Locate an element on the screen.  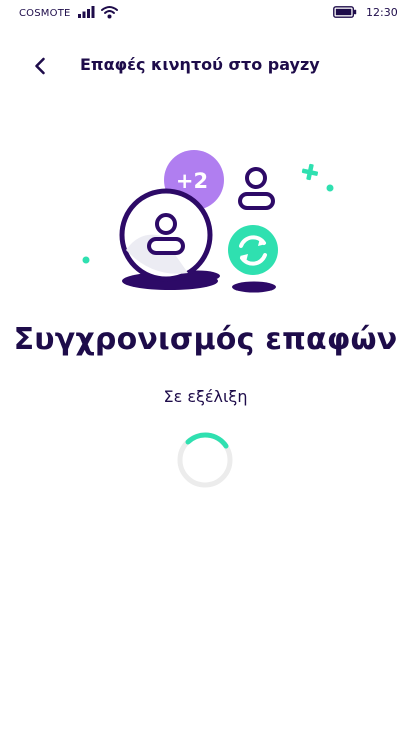
contact-large-icon is located at coordinates (166, 235).